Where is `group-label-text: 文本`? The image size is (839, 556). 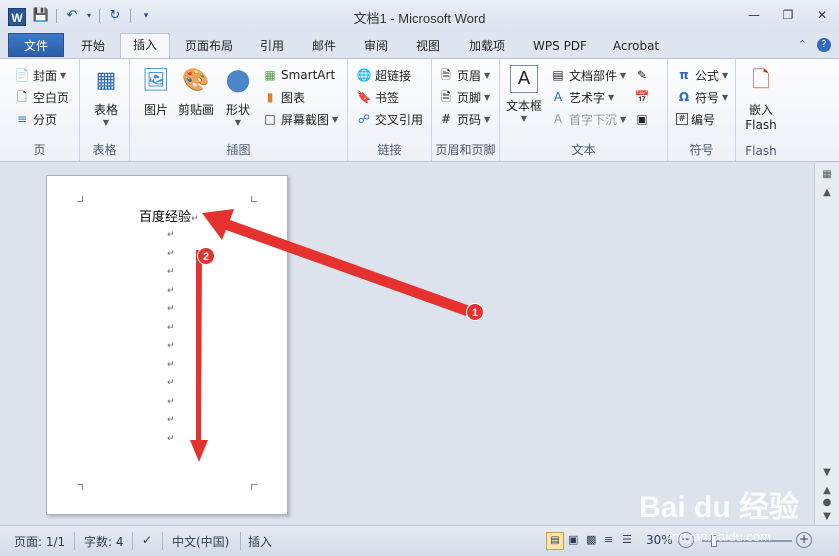
group-label-text: 文本 is located at coordinates (583, 150).